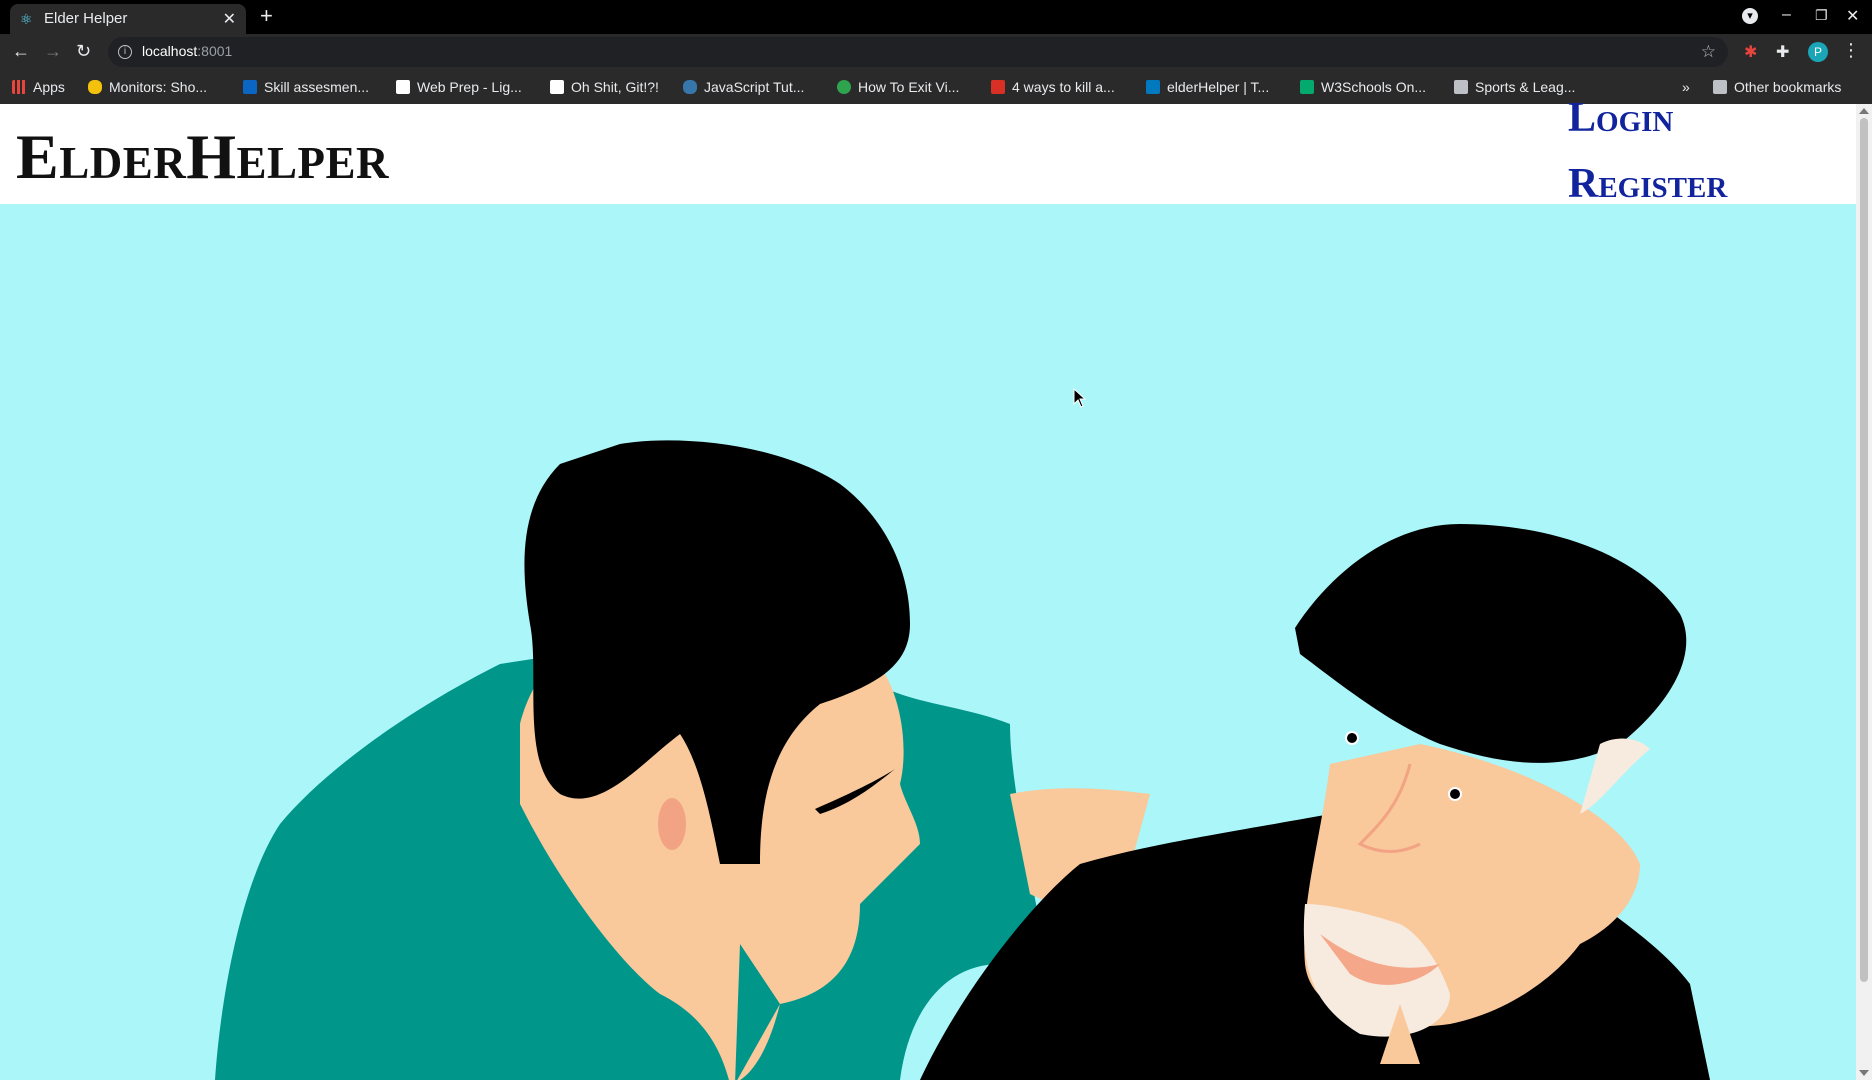 Image resolution: width=1872 pixels, height=1080 pixels. Describe the element at coordinates (1786, 15) in the screenshot. I see `minimize-icon: –` at that location.